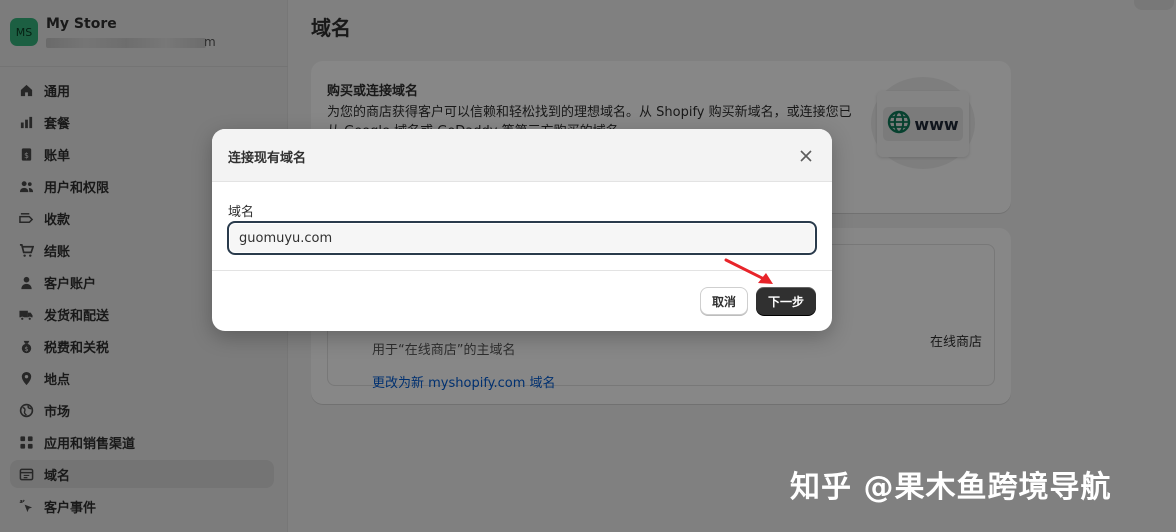 The width and height of the screenshot is (1176, 532). I want to click on domain-input, so click(522, 238).